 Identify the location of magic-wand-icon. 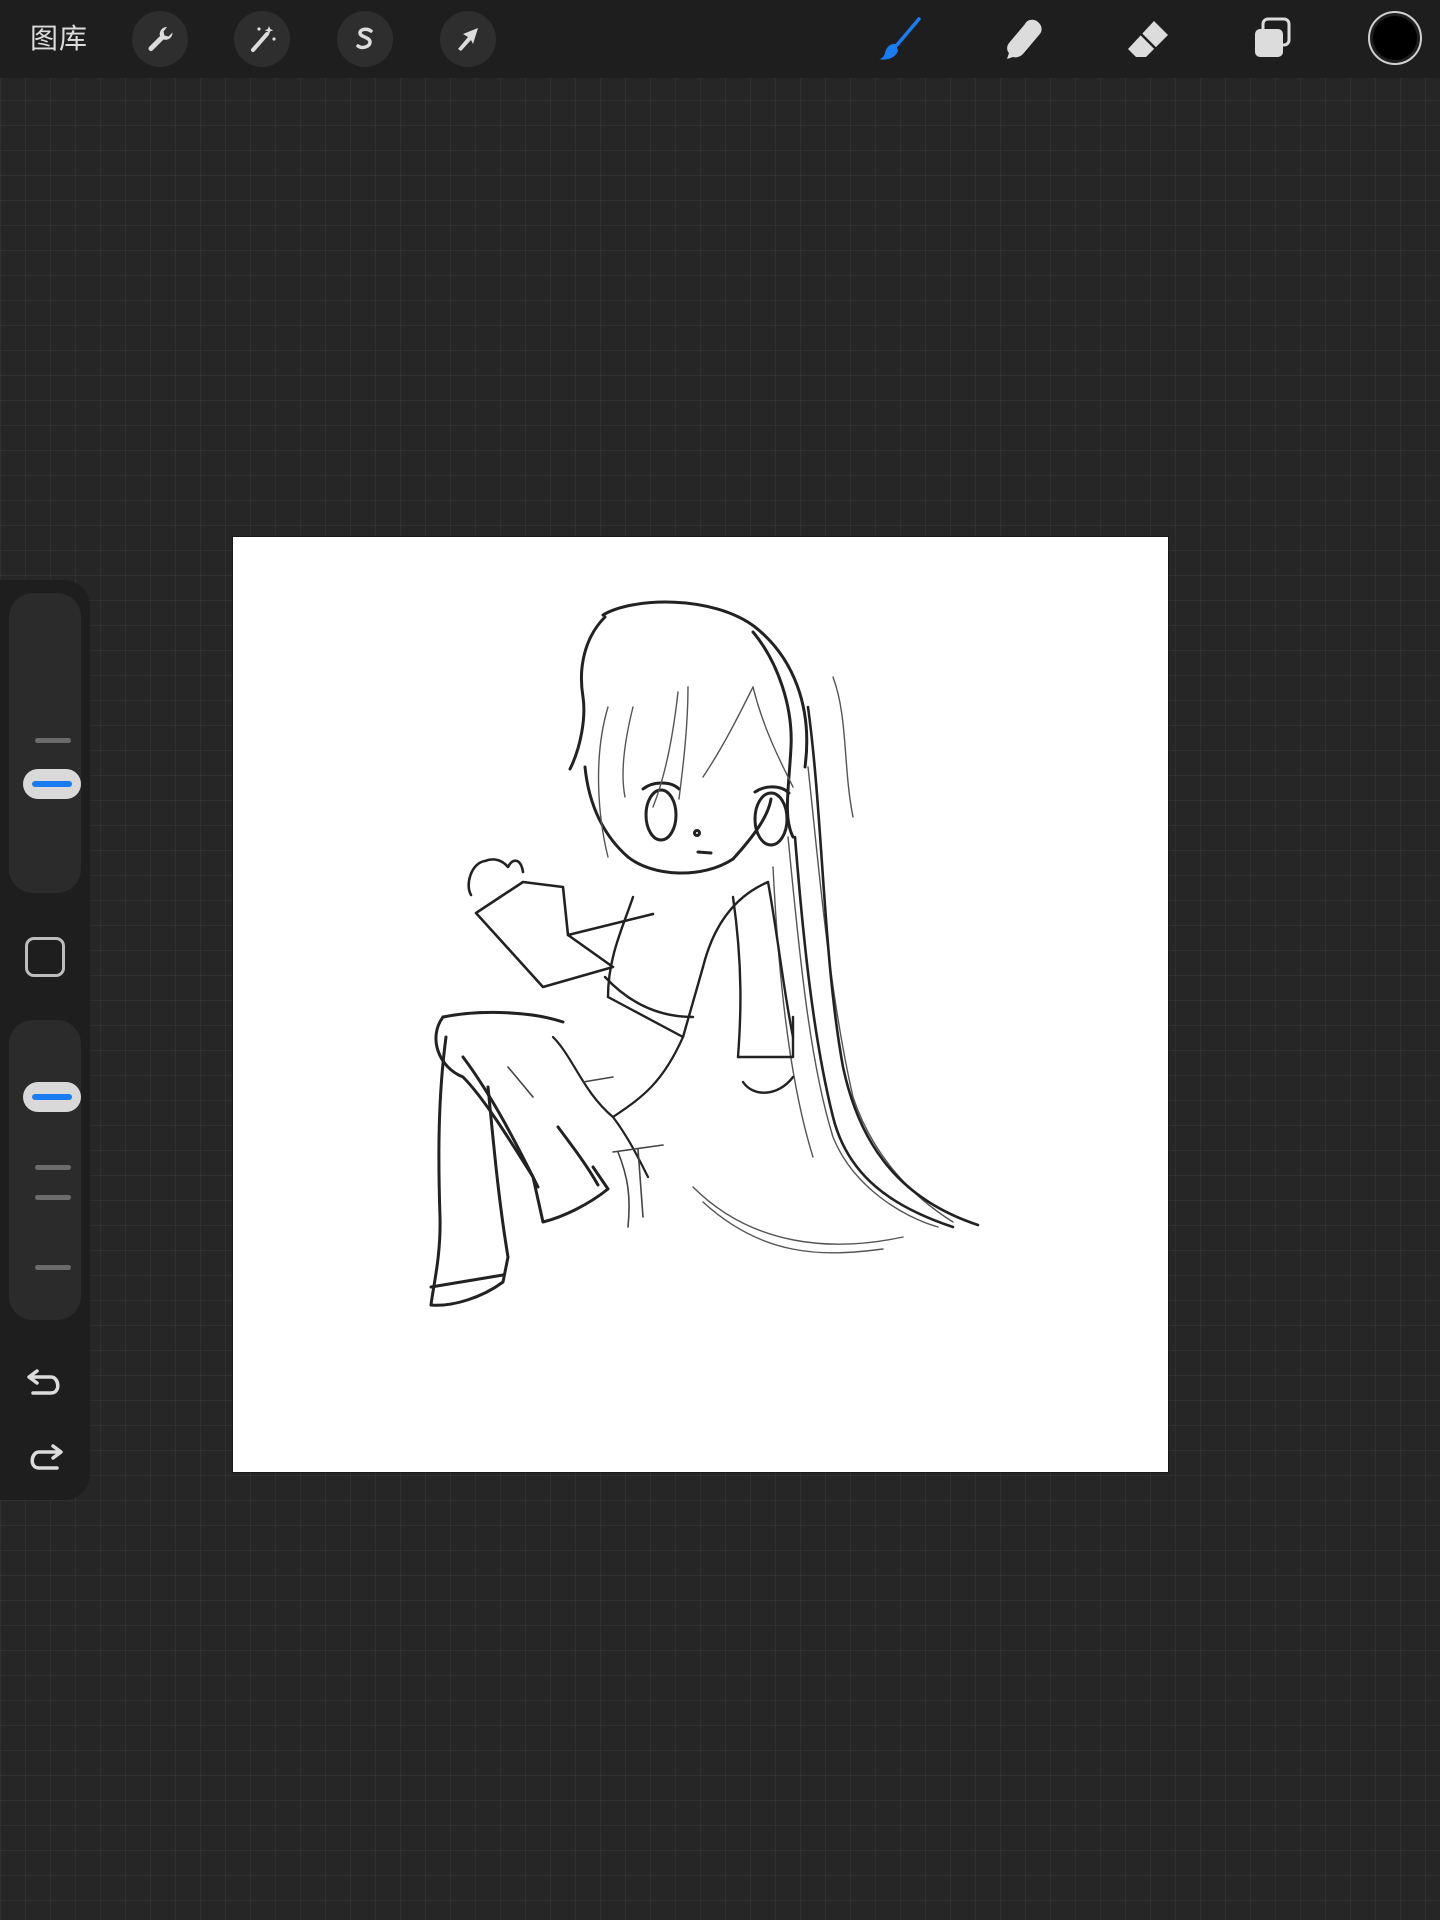
(263, 39).